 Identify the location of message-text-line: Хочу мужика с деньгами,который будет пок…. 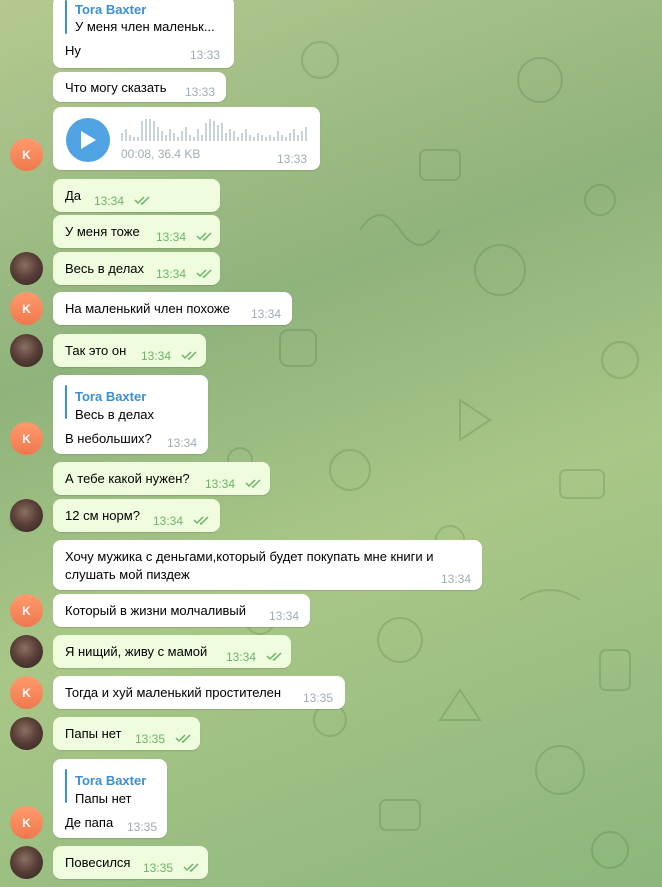
(249, 556).